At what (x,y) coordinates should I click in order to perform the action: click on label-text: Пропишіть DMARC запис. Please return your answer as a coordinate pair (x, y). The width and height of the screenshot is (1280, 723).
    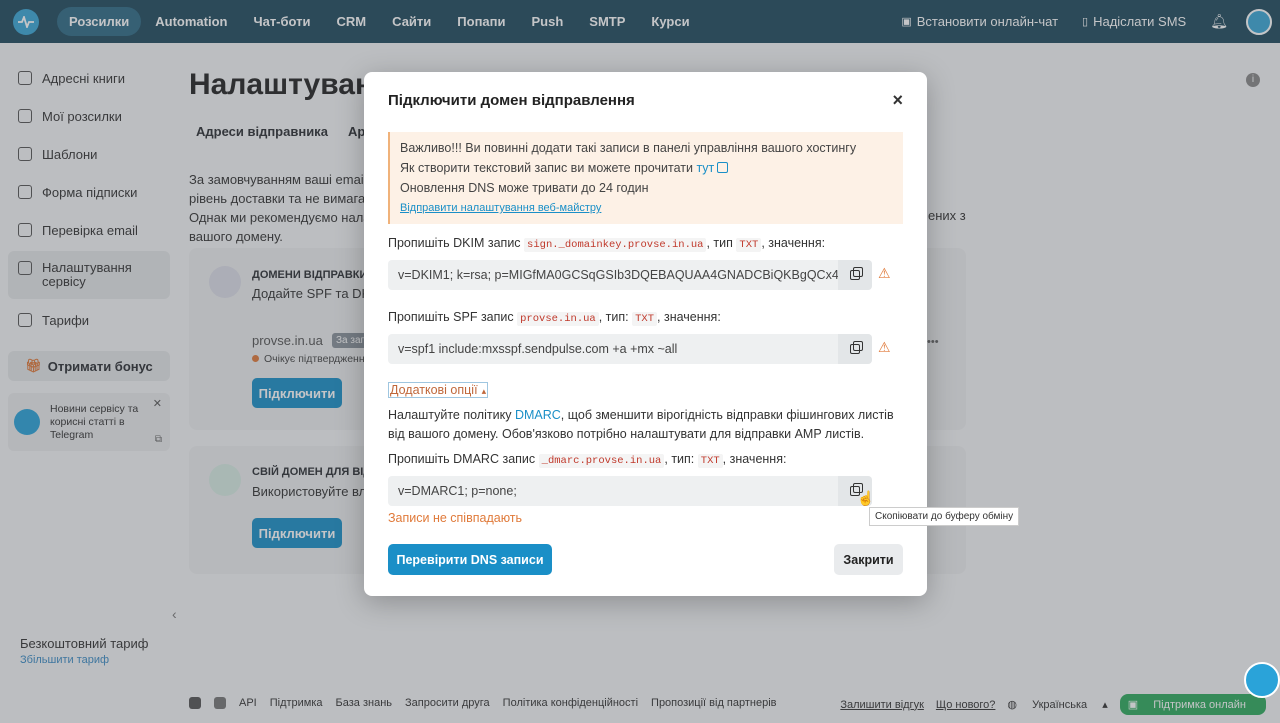
    Looking at the image, I should click on (462, 459).